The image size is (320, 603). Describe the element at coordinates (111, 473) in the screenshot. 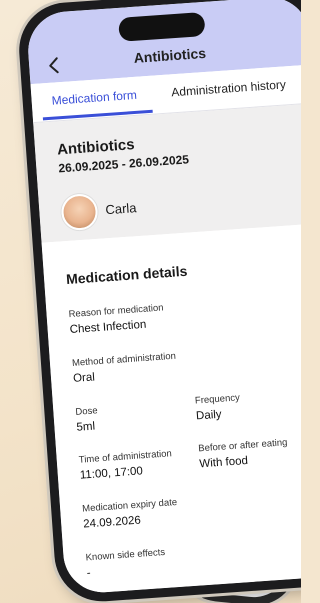

I see `time-value: 11:00, 17:00` at that location.